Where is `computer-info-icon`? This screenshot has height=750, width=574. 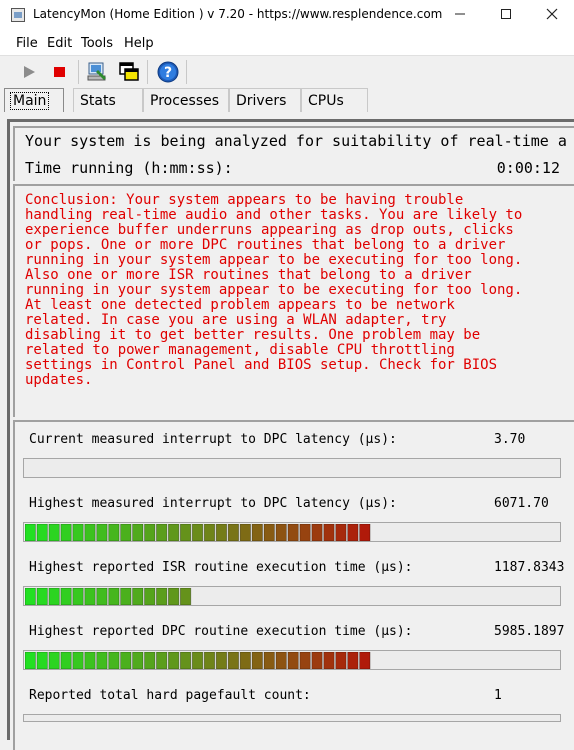 computer-info-icon is located at coordinates (96, 71).